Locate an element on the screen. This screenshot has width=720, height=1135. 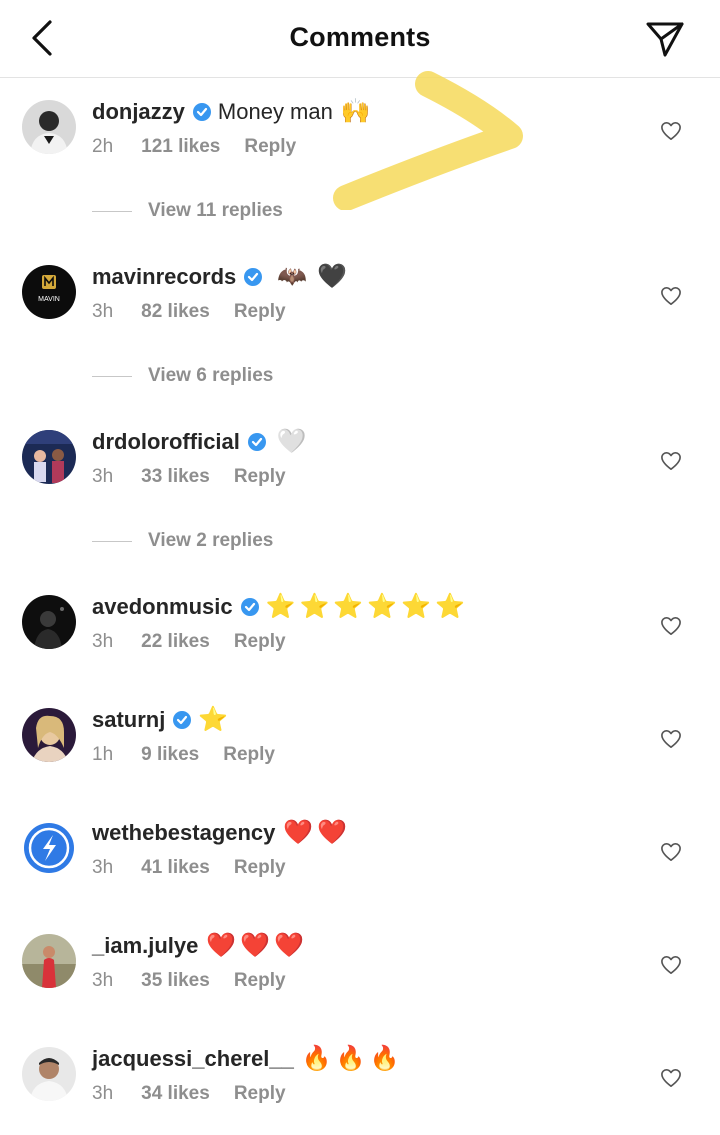
comment-username: jacquessi_cherel__ is located at coordinates (193, 1059).